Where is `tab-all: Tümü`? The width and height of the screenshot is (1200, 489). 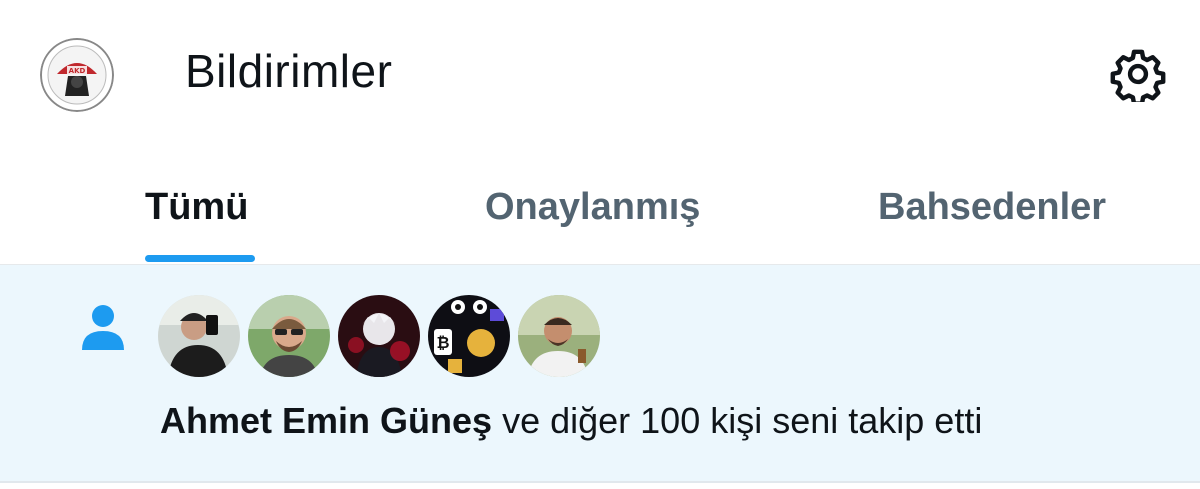
tab-all: Tümü is located at coordinates (205, 207).